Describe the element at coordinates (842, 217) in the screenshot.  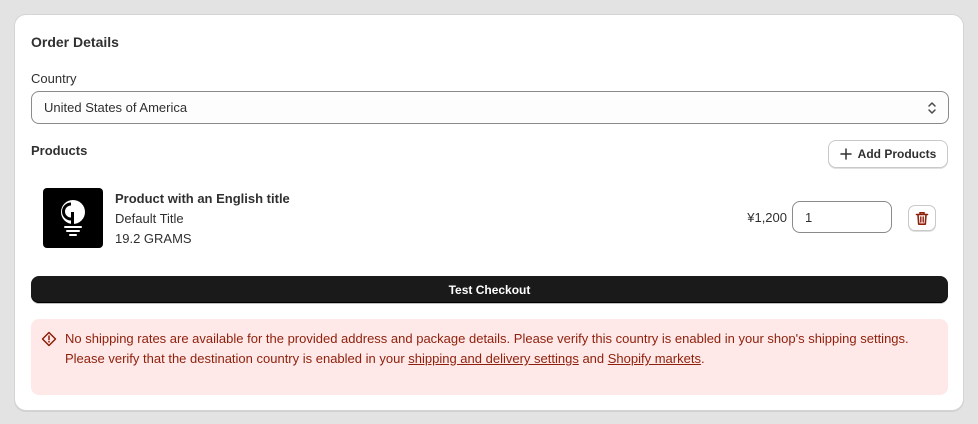
I see `quantity-input` at that location.